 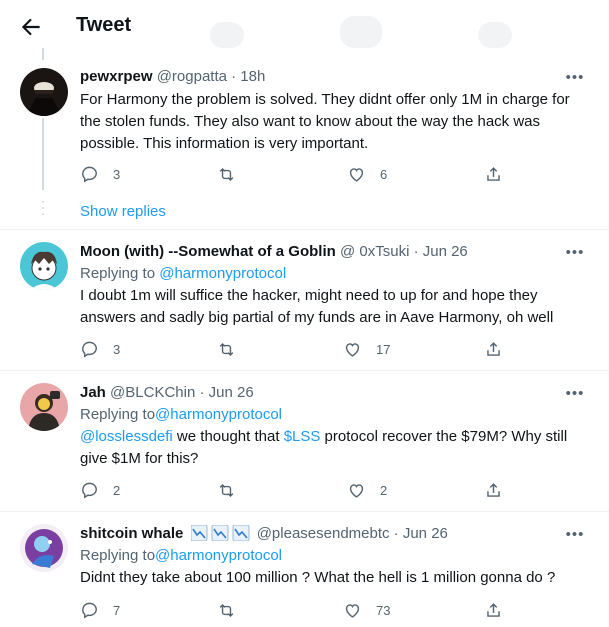 What do you see at coordinates (220, 535) in the screenshot?
I see `chart-decreasing-emoji-icons` at bounding box center [220, 535].